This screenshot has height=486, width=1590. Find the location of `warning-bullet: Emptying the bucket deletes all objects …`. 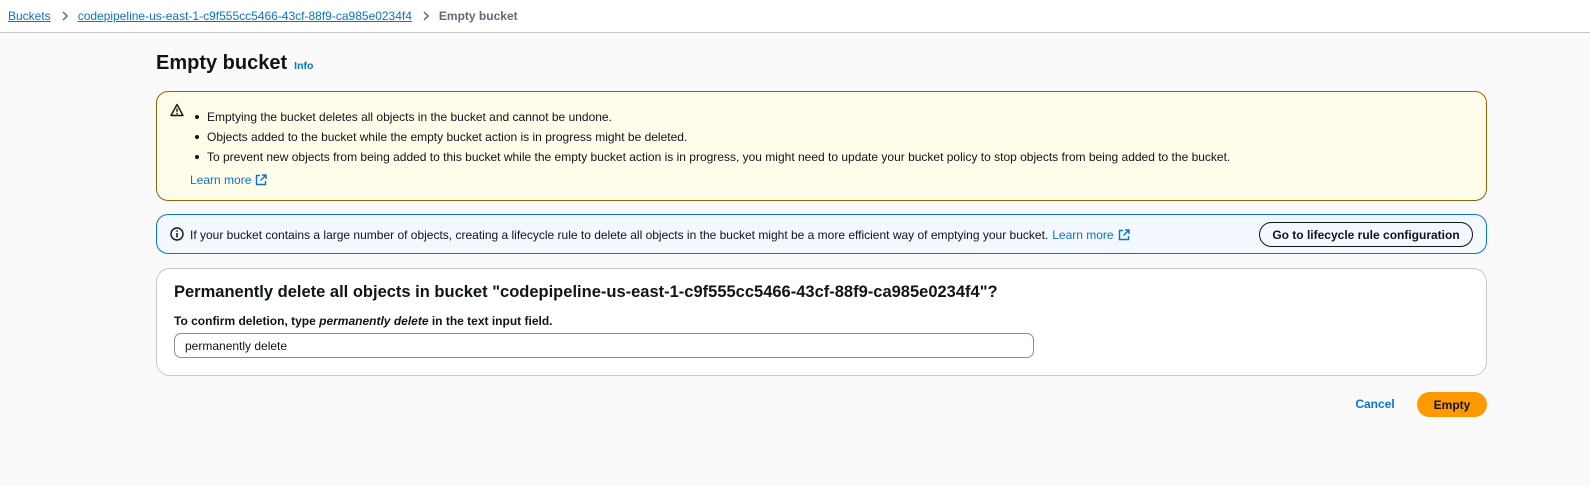

warning-bullet: Emptying the bucket deletes all objects … is located at coordinates (710, 119).